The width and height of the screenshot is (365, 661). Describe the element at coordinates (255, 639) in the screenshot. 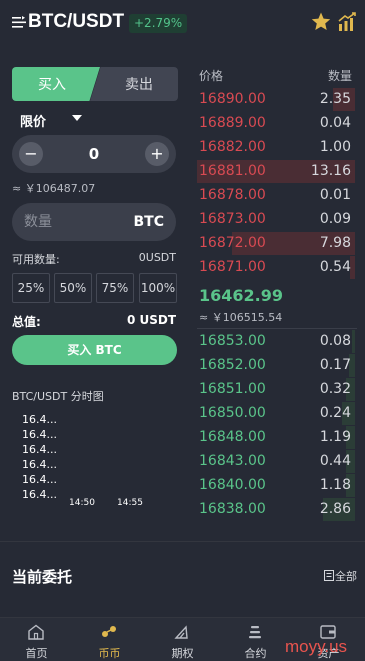

I see `nav-contract: 合约` at that location.